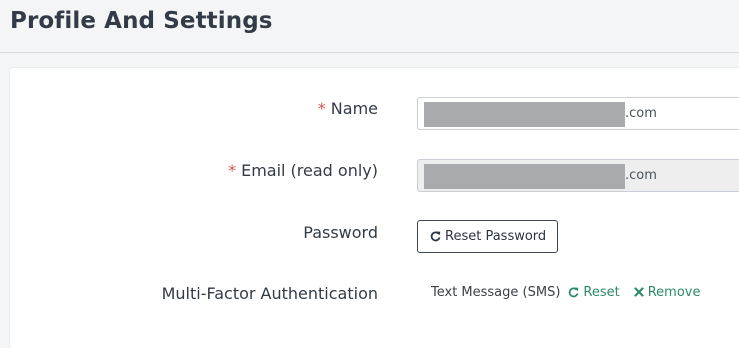  What do you see at coordinates (639, 292) in the screenshot?
I see `close-icon` at bounding box center [639, 292].